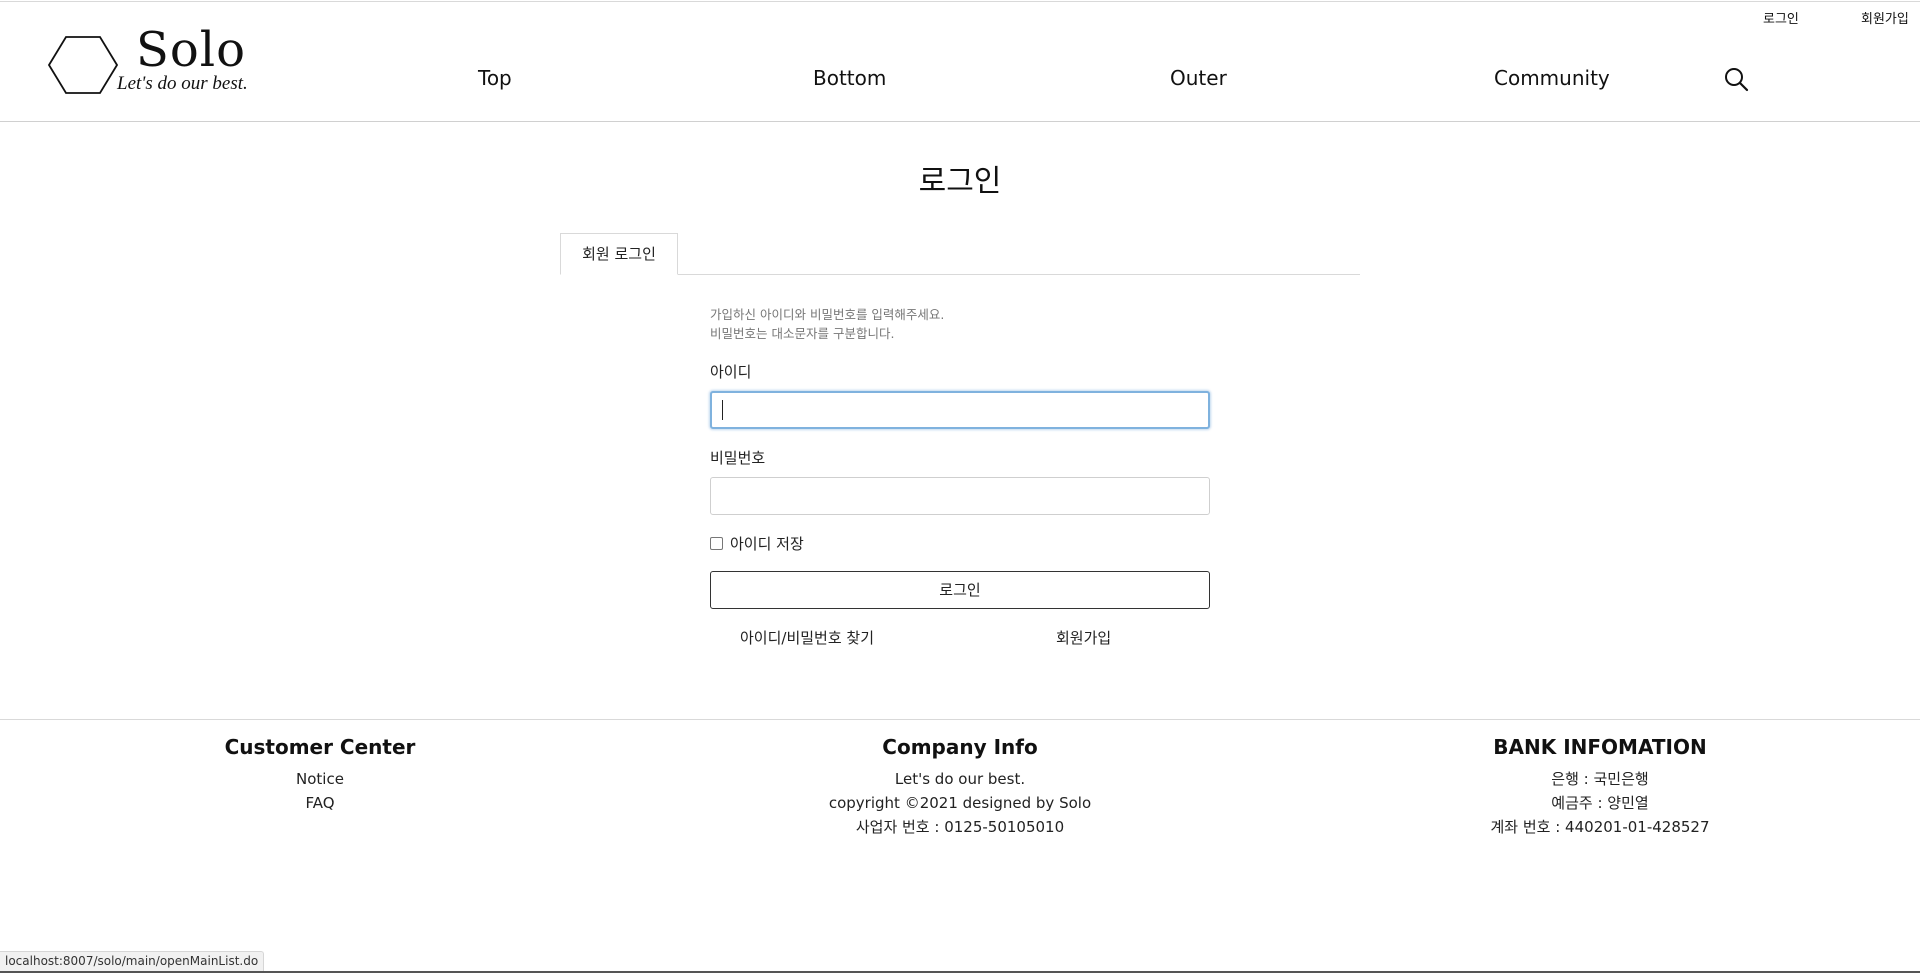  Describe the element at coordinates (960, 410) in the screenshot. I see `id-input` at that location.